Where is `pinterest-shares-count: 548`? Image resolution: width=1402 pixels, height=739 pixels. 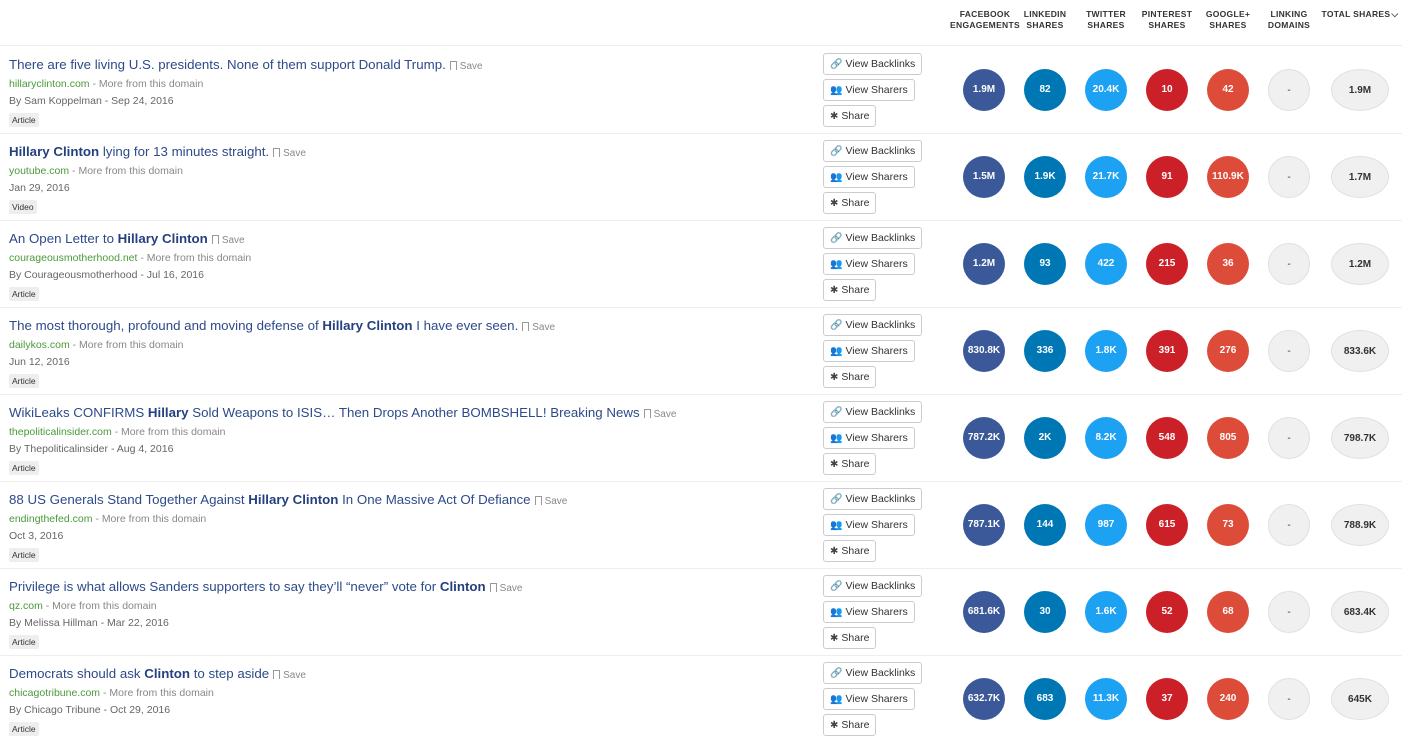 pinterest-shares-count: 548 is located at coordinates (1167, 438).